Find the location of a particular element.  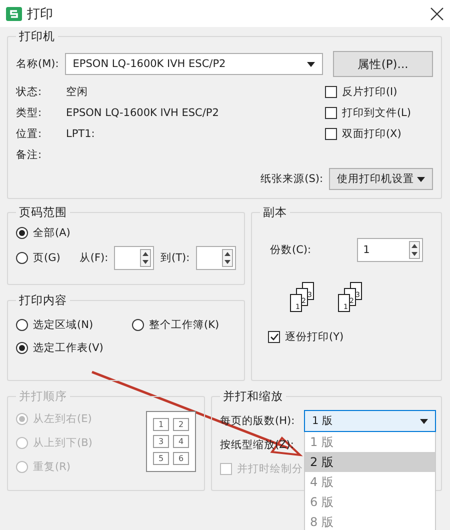

field-label: 纸张来源(S): is located at coordinates (291, 179).